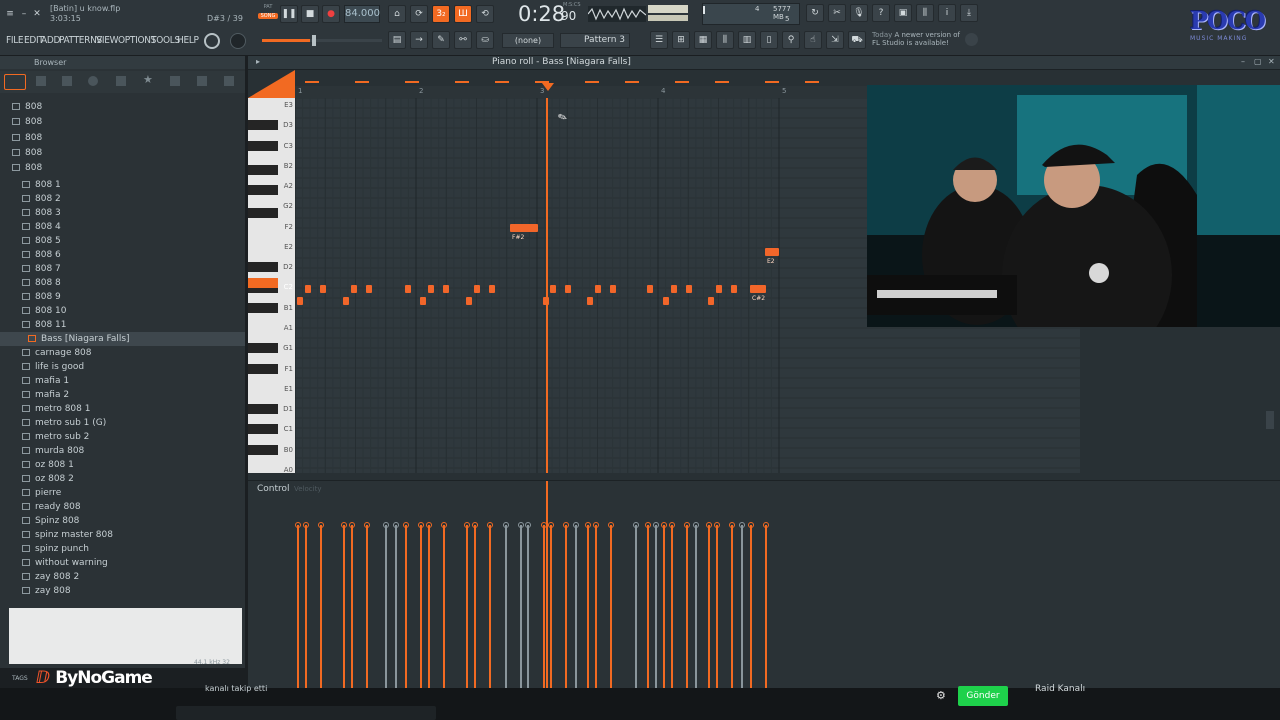  I want to click on snap-icon: ▤, so click(397, 40).